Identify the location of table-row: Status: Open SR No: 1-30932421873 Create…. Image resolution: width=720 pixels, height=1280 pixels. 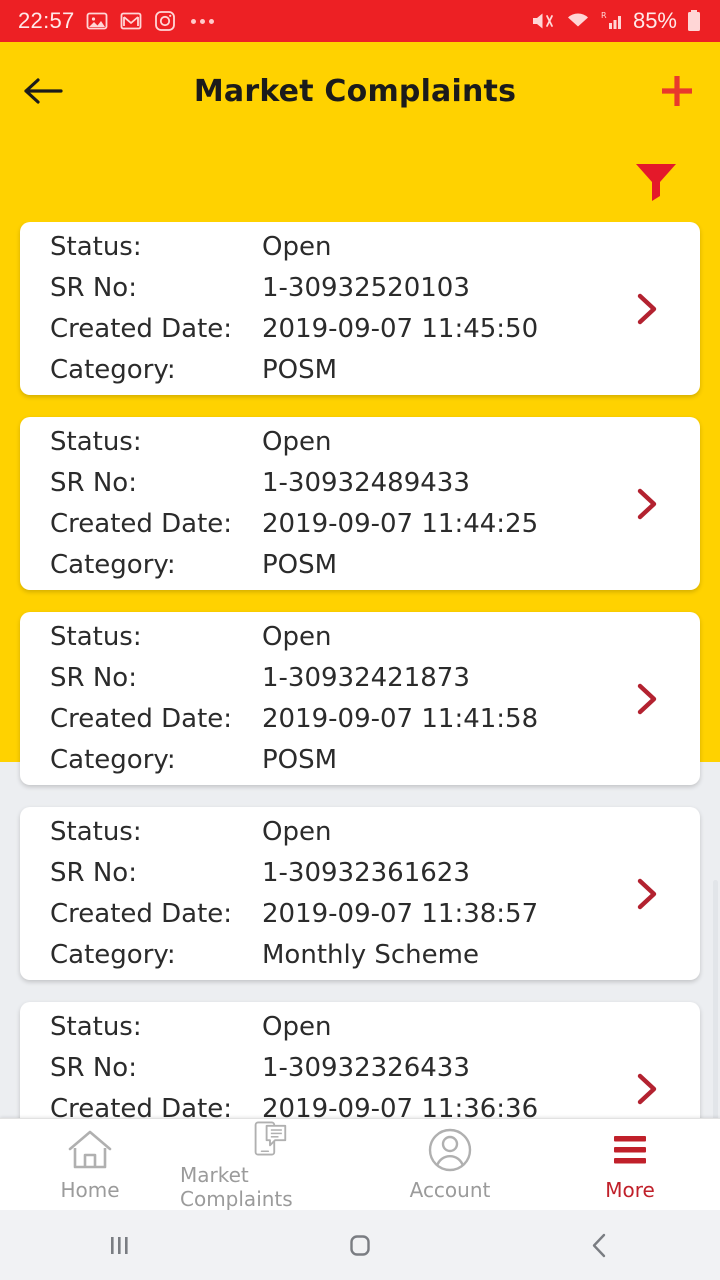
(360, 698).